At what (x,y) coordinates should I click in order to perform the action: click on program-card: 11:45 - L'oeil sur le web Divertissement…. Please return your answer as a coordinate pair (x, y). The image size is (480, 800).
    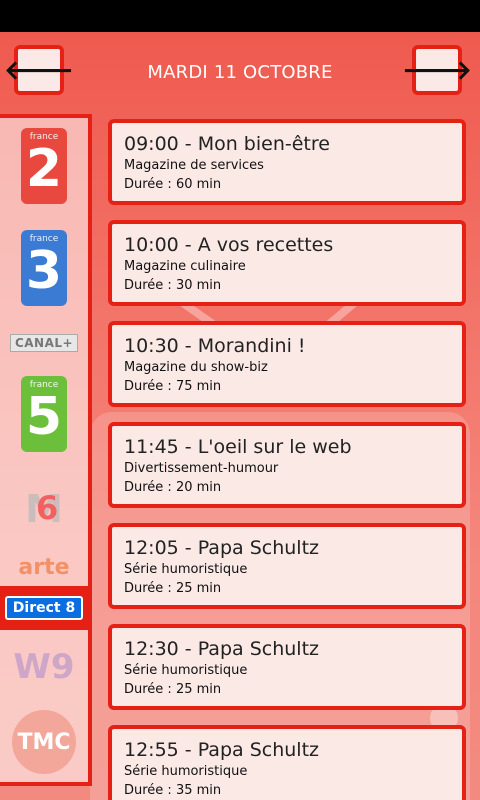
    Looking at the image, I should click on (287, 465).